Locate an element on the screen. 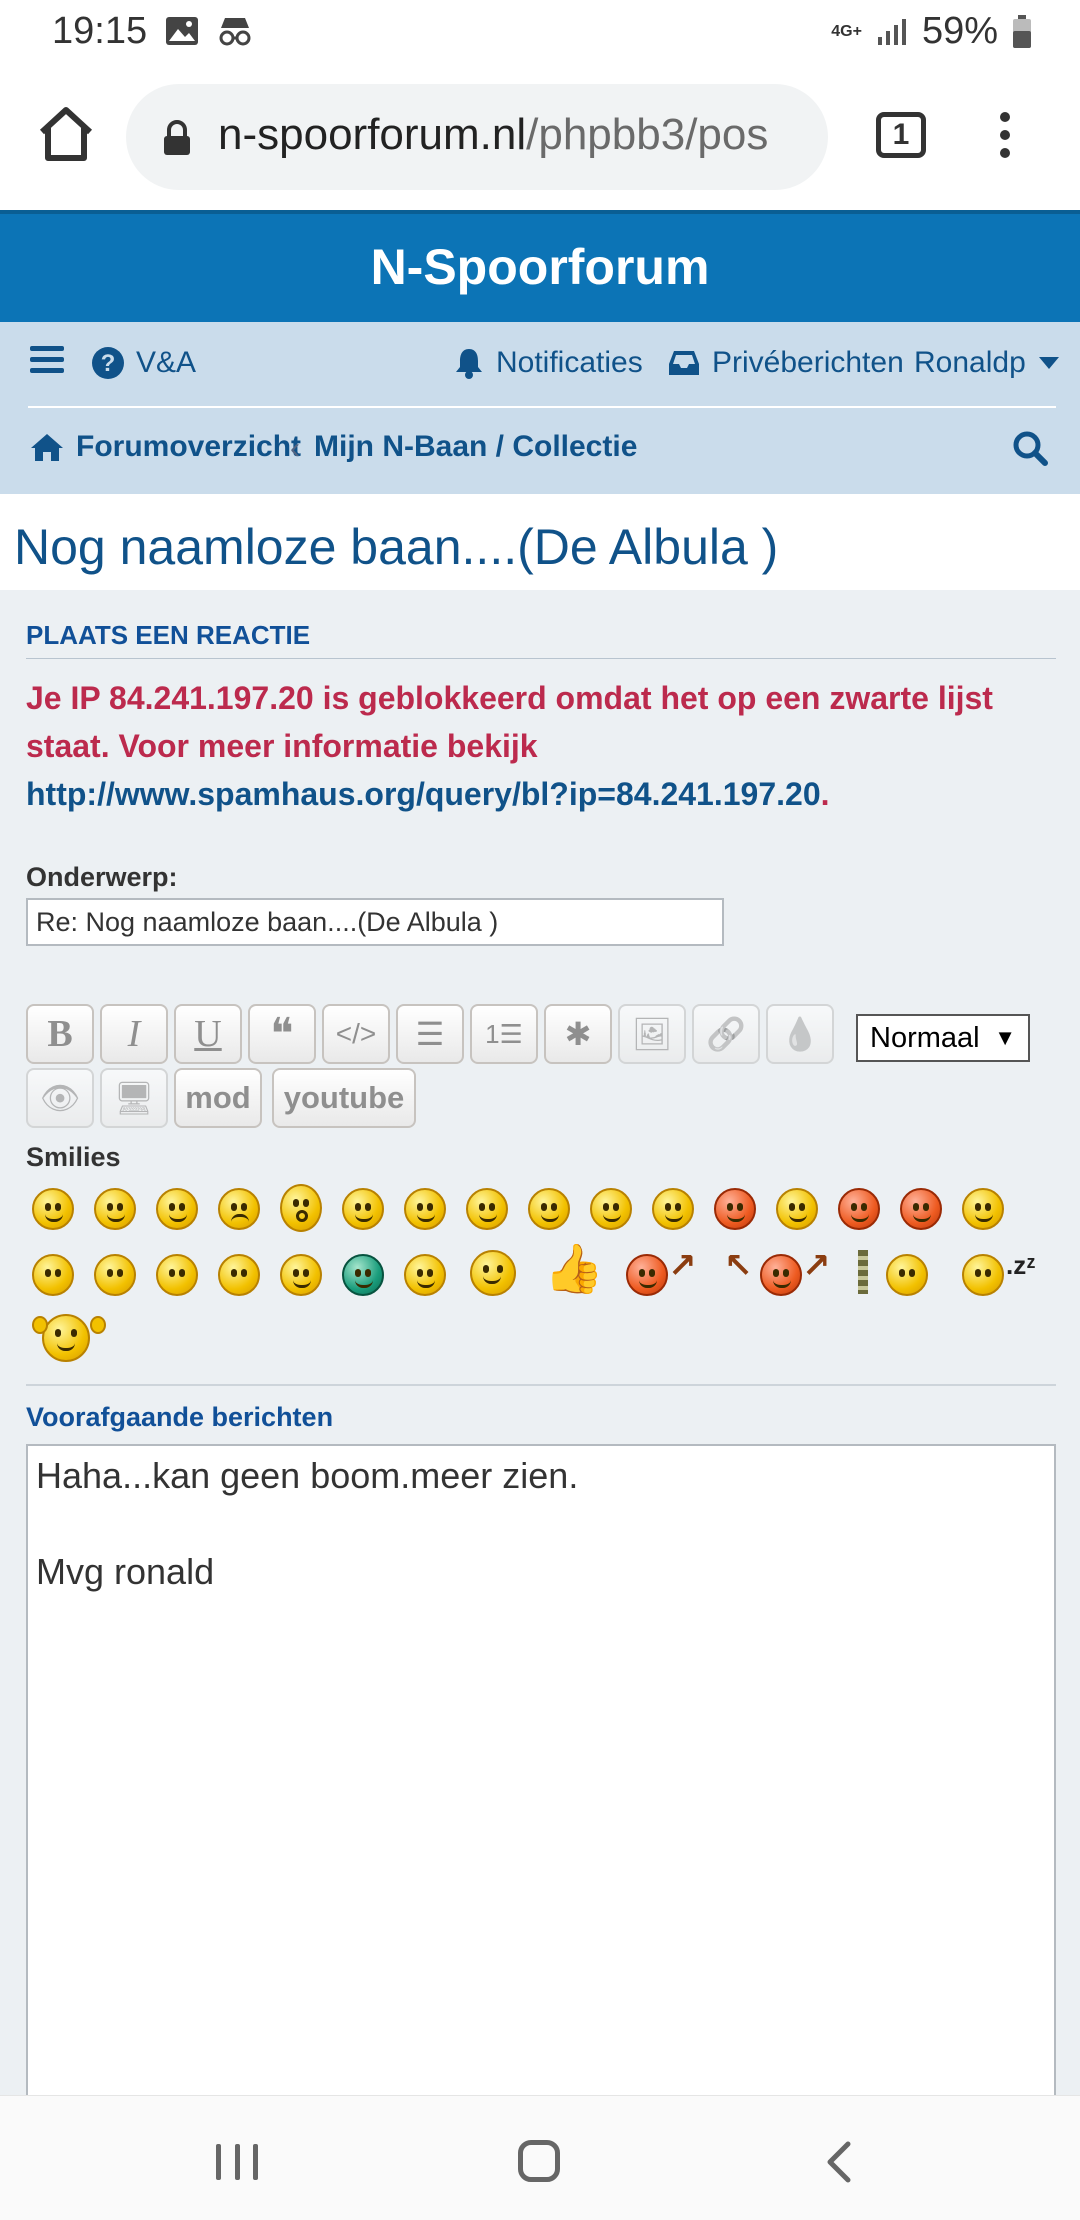 The height and width of the screenshot is (2220, 1080). smiley-sad is located at coordinates (239, 1209).